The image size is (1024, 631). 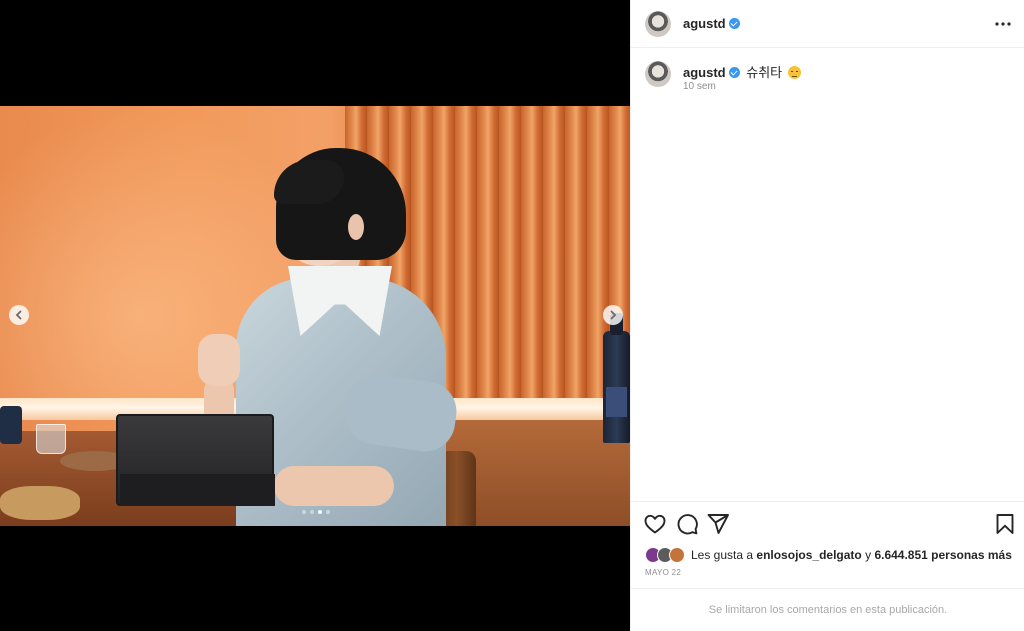 I want to click on photo-food-plate, so click(x=40, y=503).